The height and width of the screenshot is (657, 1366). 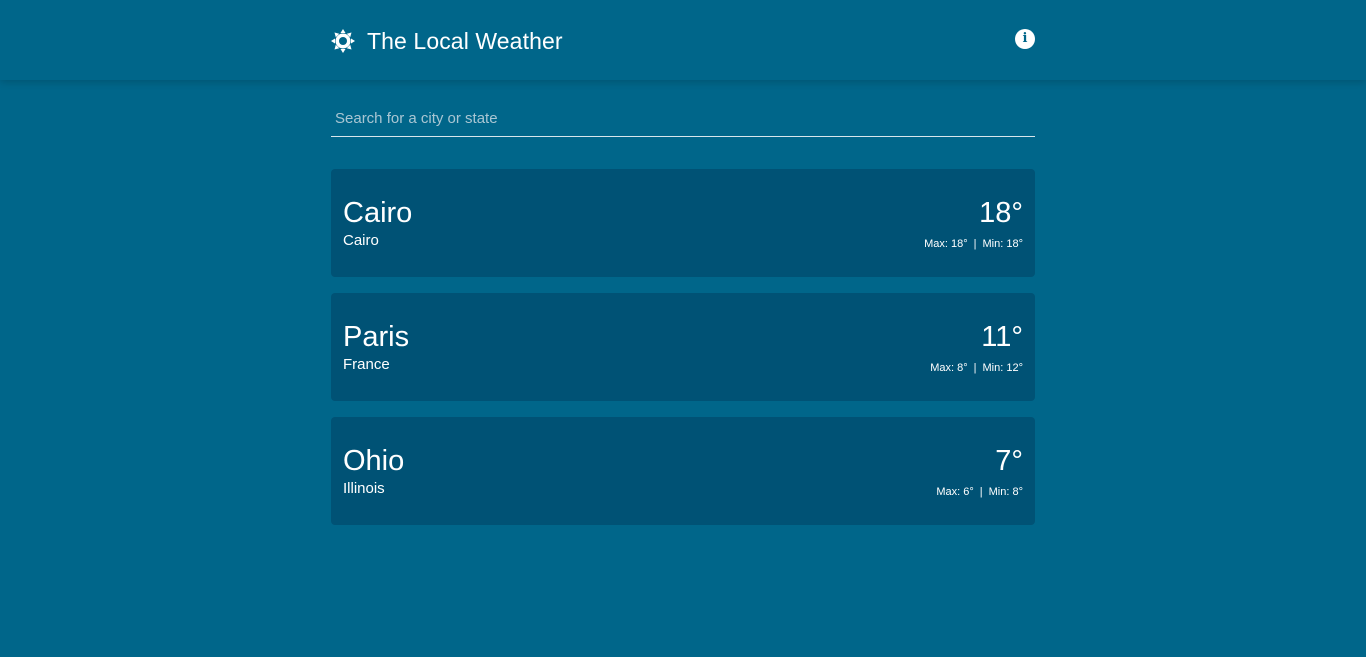 What do you see at coordinates (364, 488) in the screenshot?
I see `card-region: Illinois` at bounding box center [364, 488].